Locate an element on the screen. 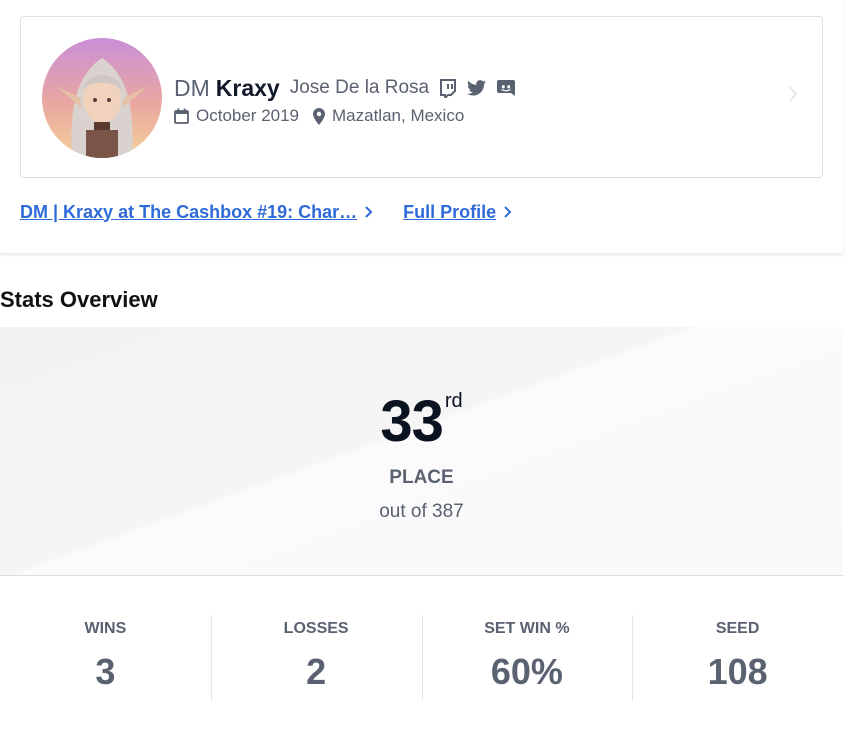  stat-wins: WINS 3 is located at coordinates (105, 653).